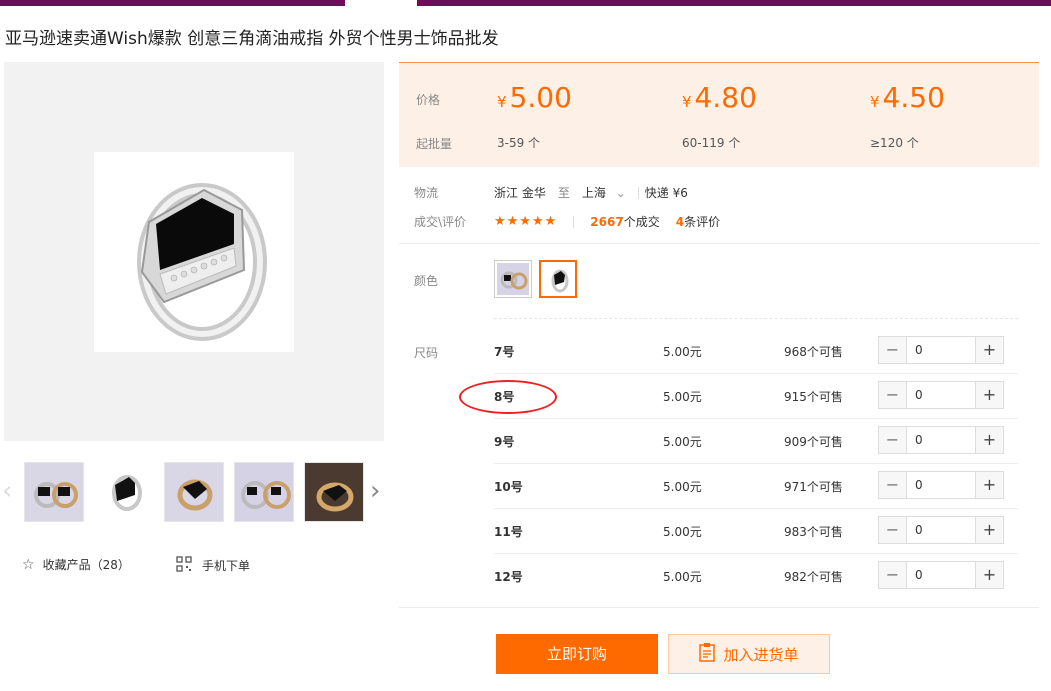 The height and width of the screenshot is (691, 1051). I want to click on logistics-row: 浙江 金华 至 上海 ⌄ 快递 ¥6, so click(591, 192).